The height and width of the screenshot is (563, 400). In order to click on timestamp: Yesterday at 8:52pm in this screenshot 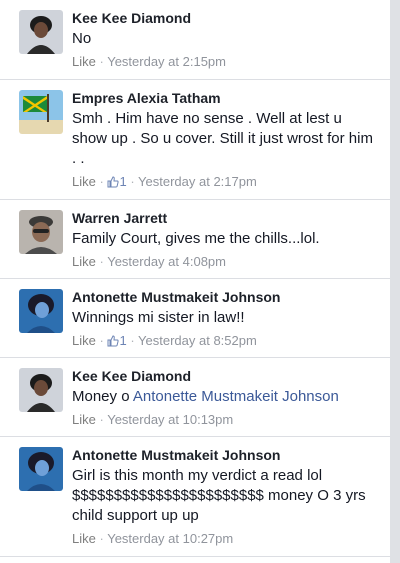, I will do `click(197, 340)`.